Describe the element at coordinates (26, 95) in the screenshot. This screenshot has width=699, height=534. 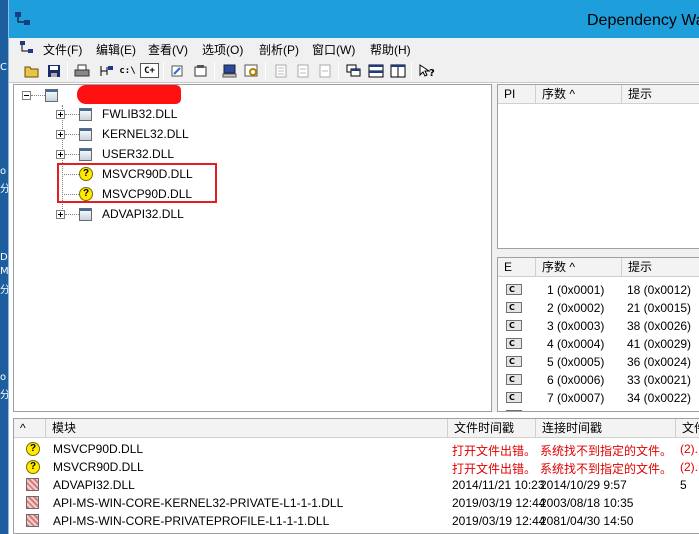
I see `collapse-toggle` at that location.